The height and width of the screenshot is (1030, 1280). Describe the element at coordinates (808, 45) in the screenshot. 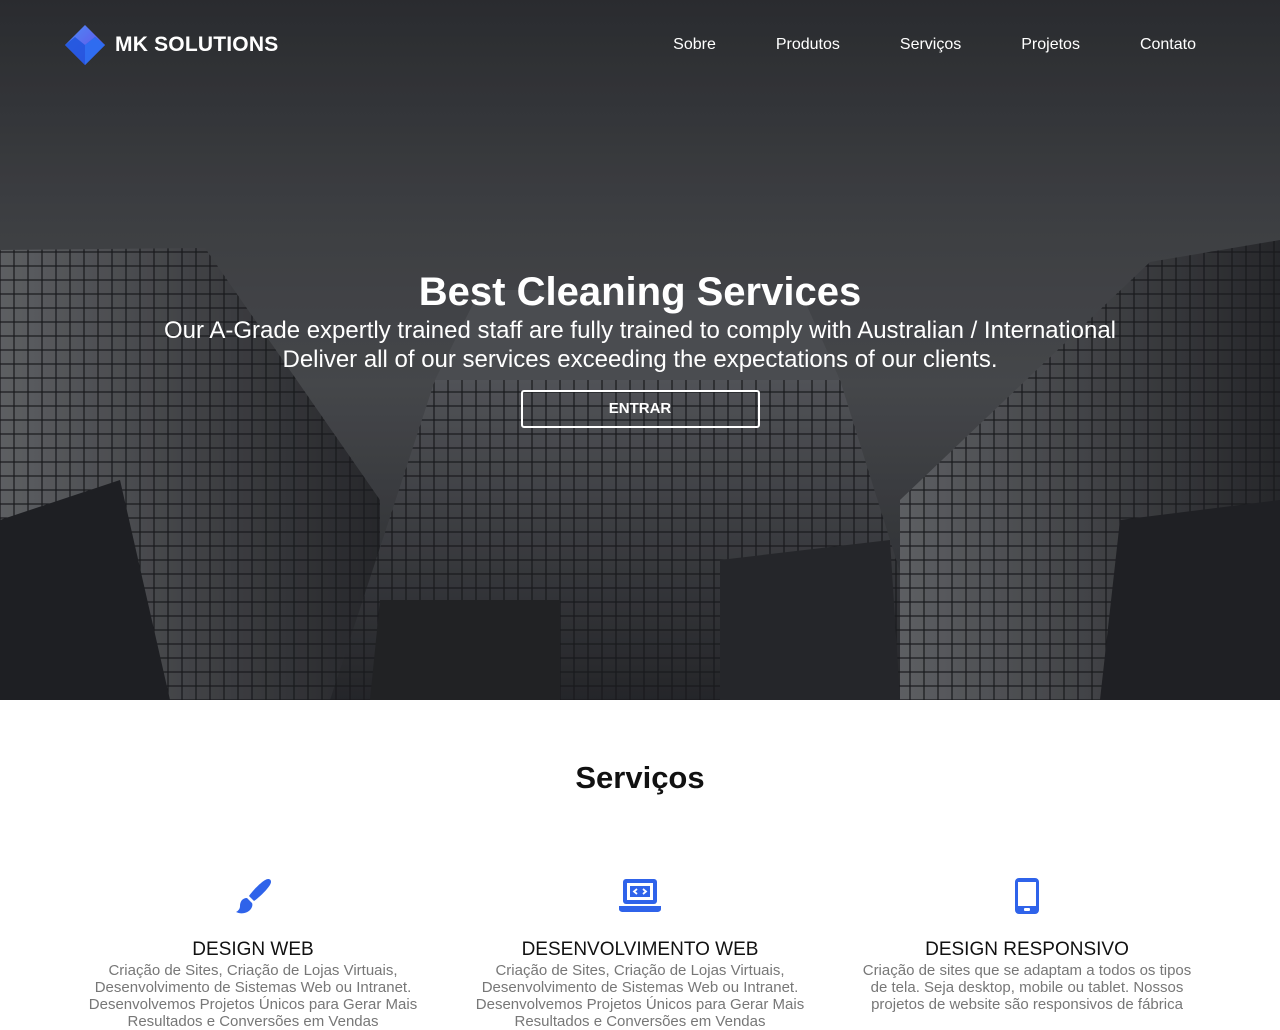

I see `nav-link-produtos: Produtos` at that location.